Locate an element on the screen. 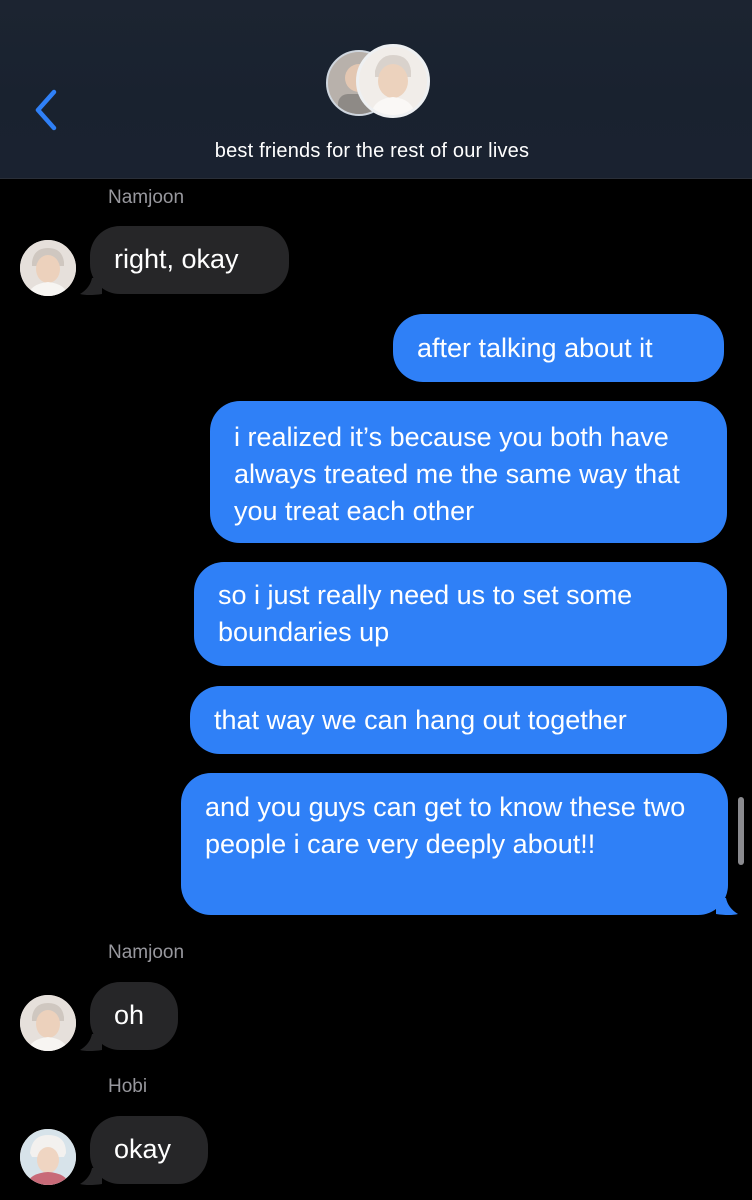  scrollbar is located at coordinates (741, 831).